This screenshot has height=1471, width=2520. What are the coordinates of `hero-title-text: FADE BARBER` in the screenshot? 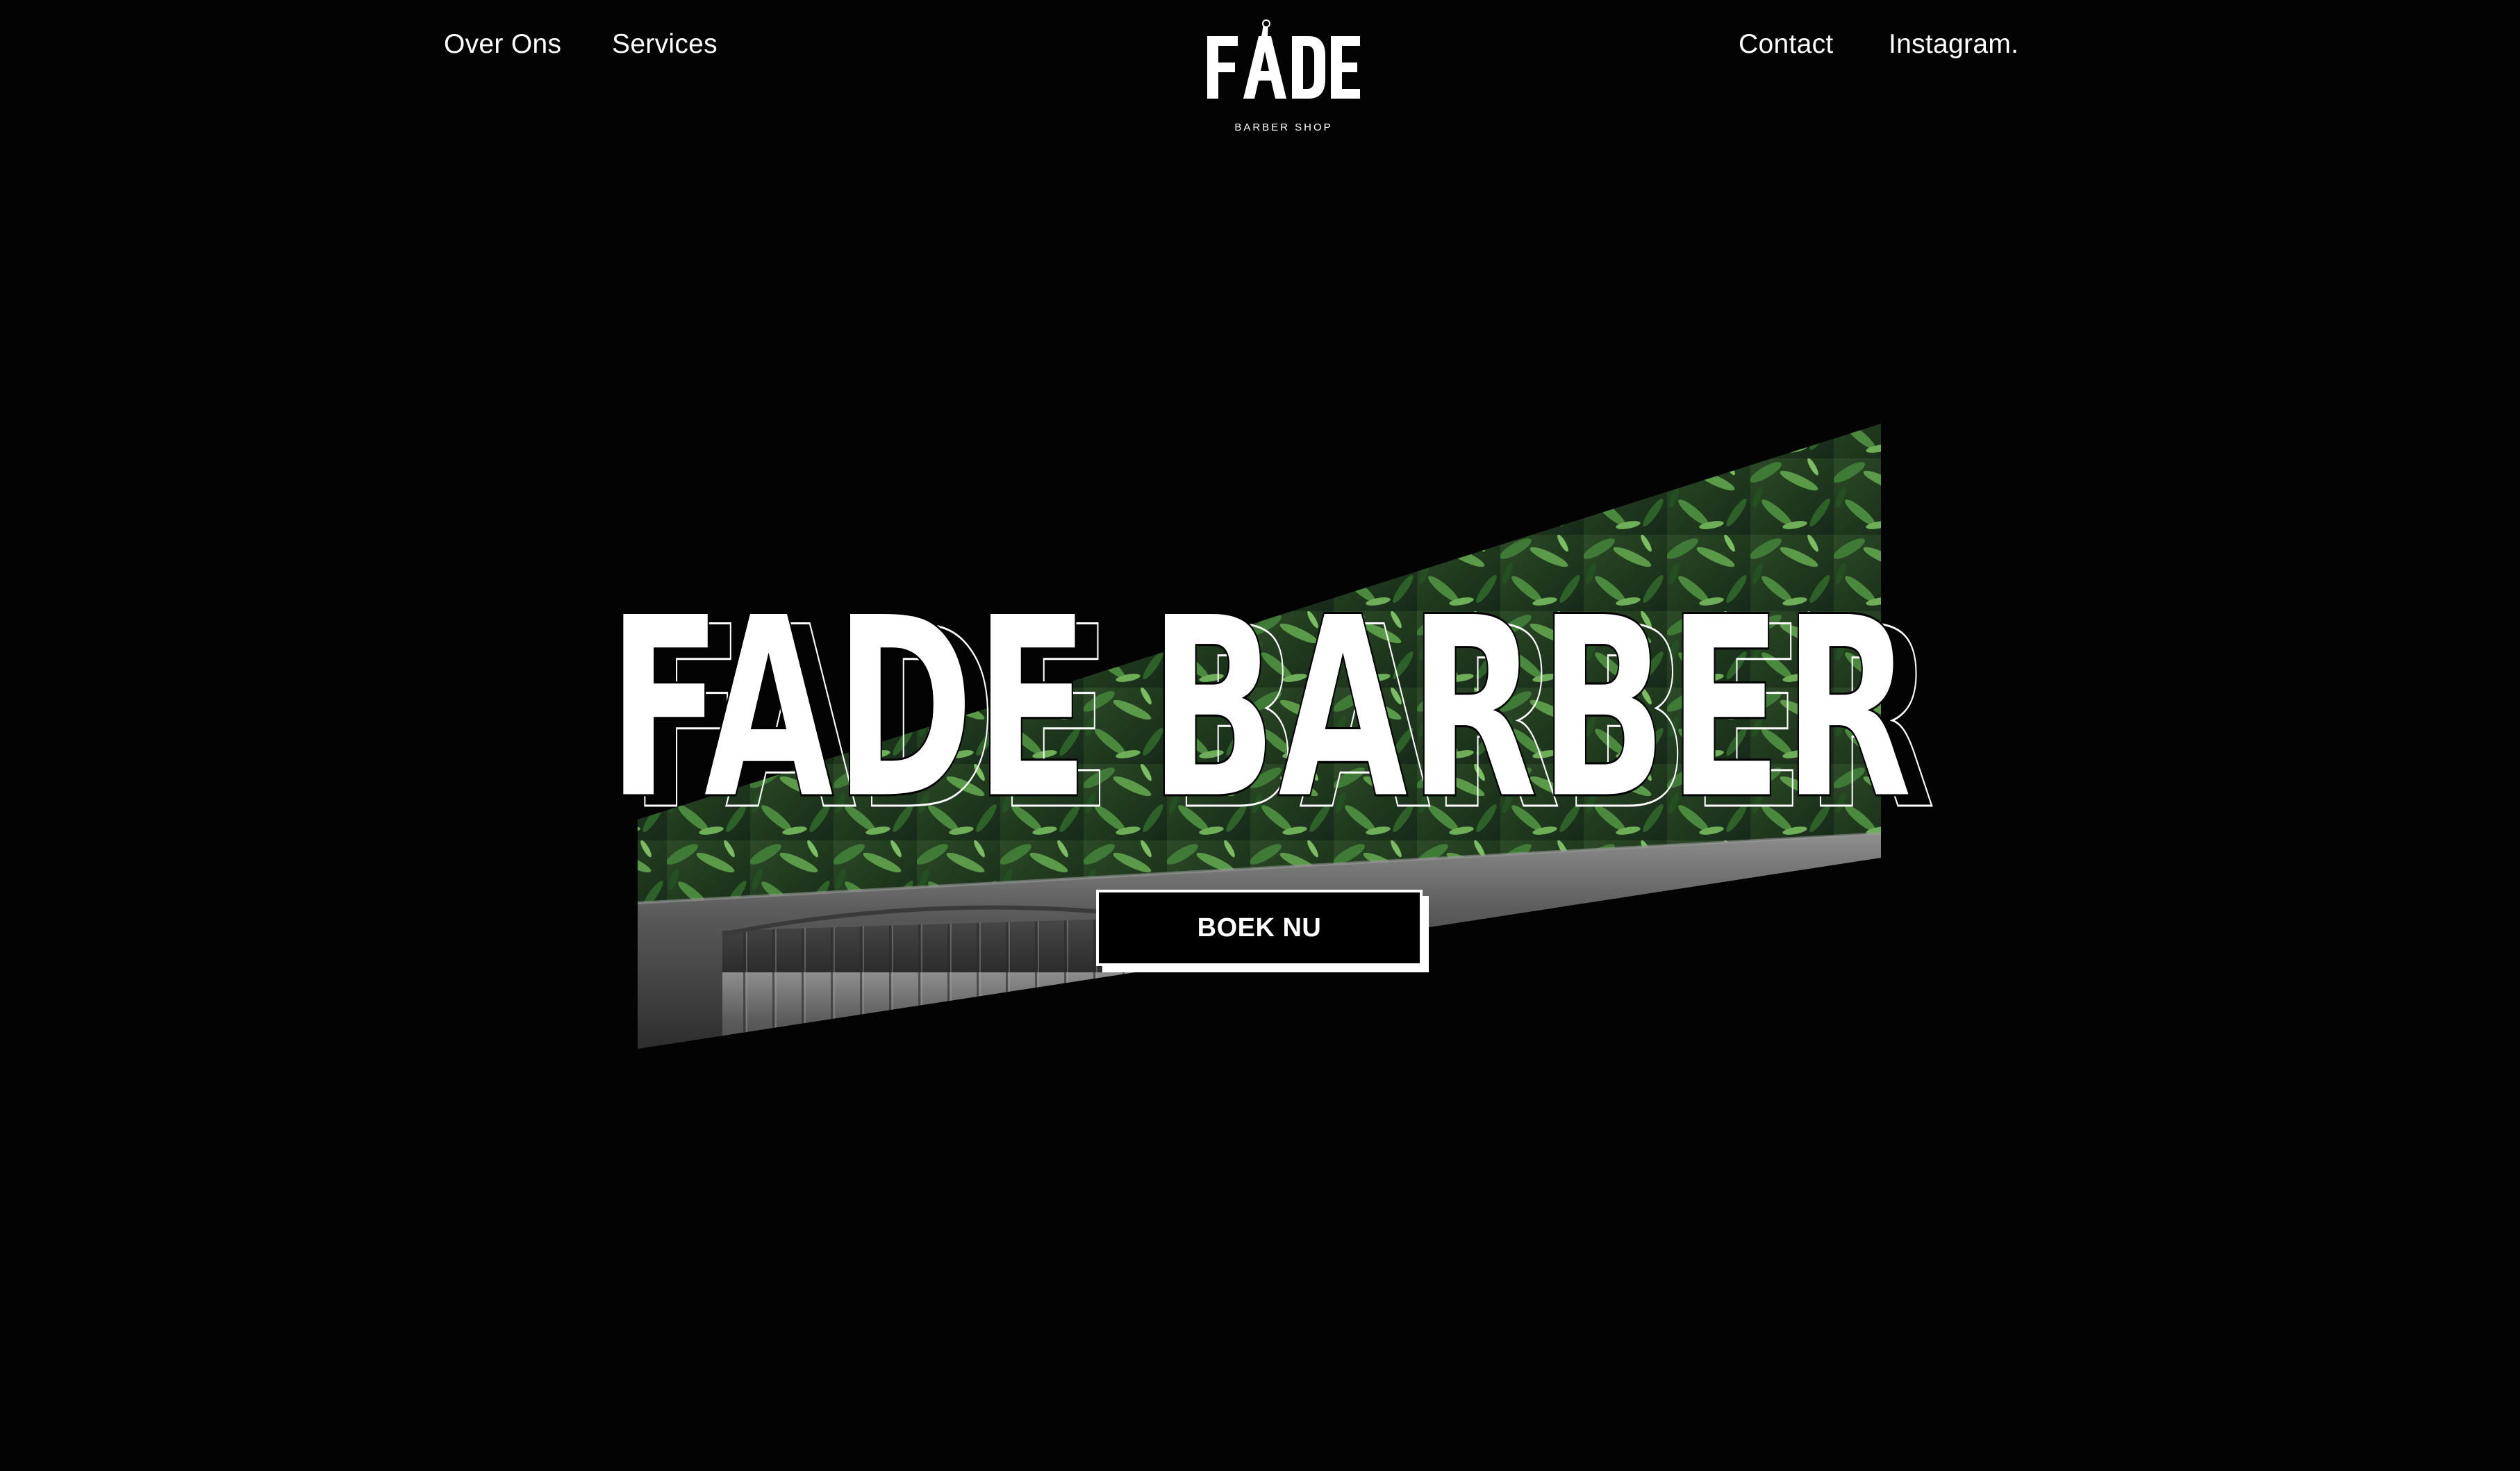 It's located at (1260, 708).